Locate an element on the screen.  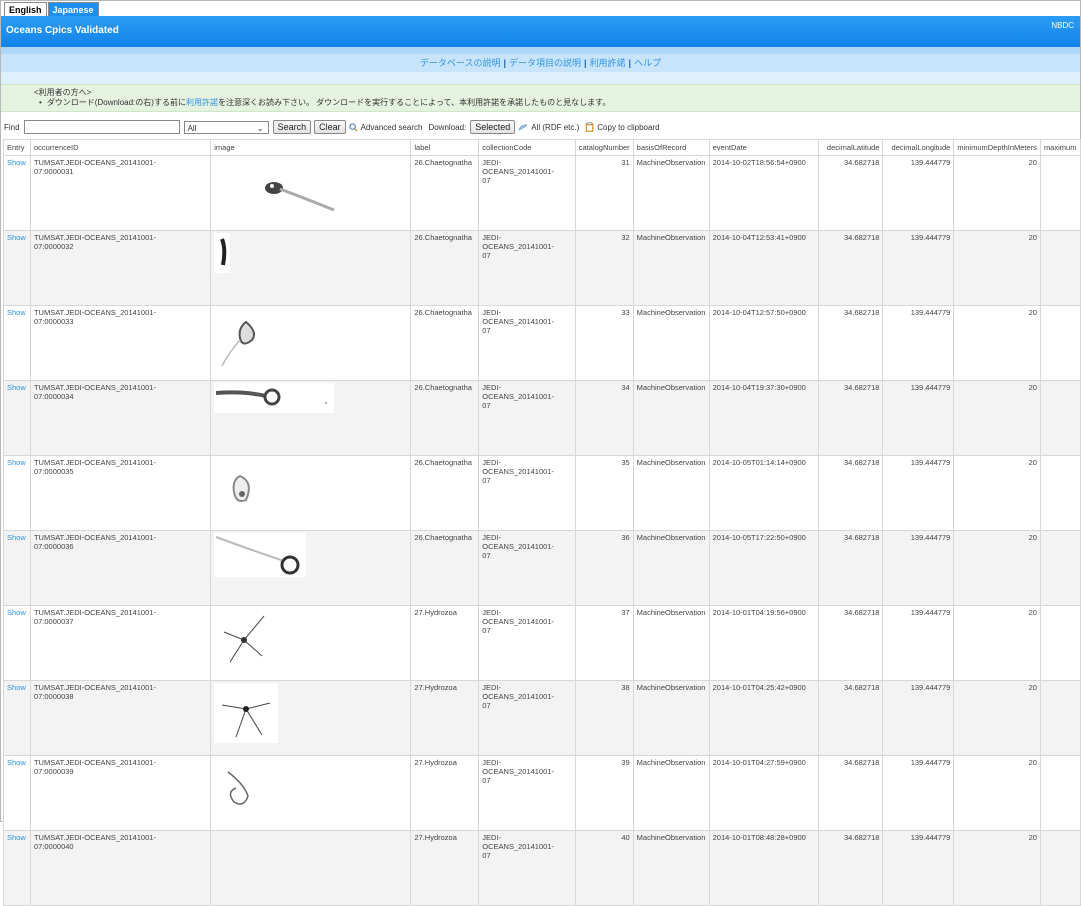
advanced-search-link: Advanced search is located at coordinates (385, 127).